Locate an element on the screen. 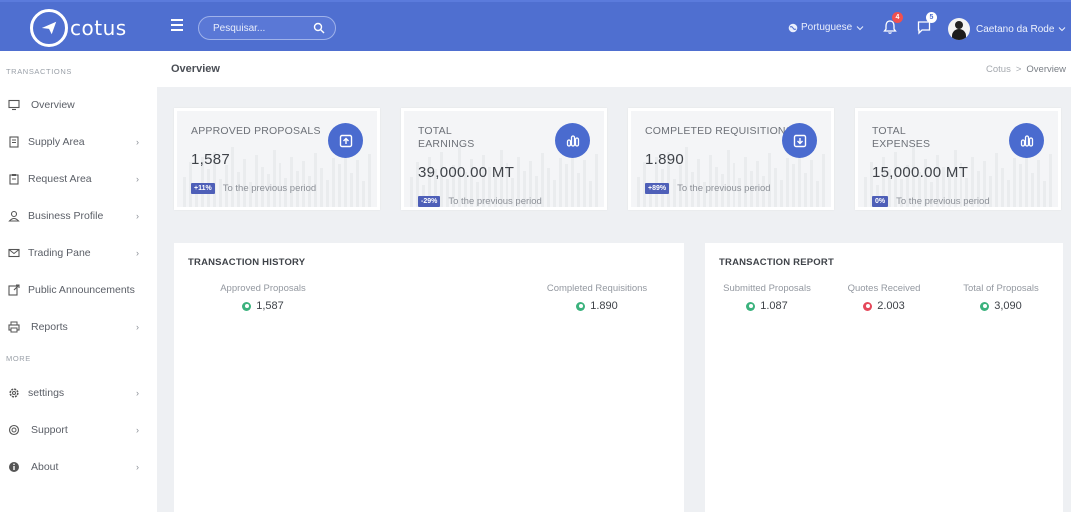 This screenshot has width=1071, height=512. user-icon is located at coordinates (14, 216).